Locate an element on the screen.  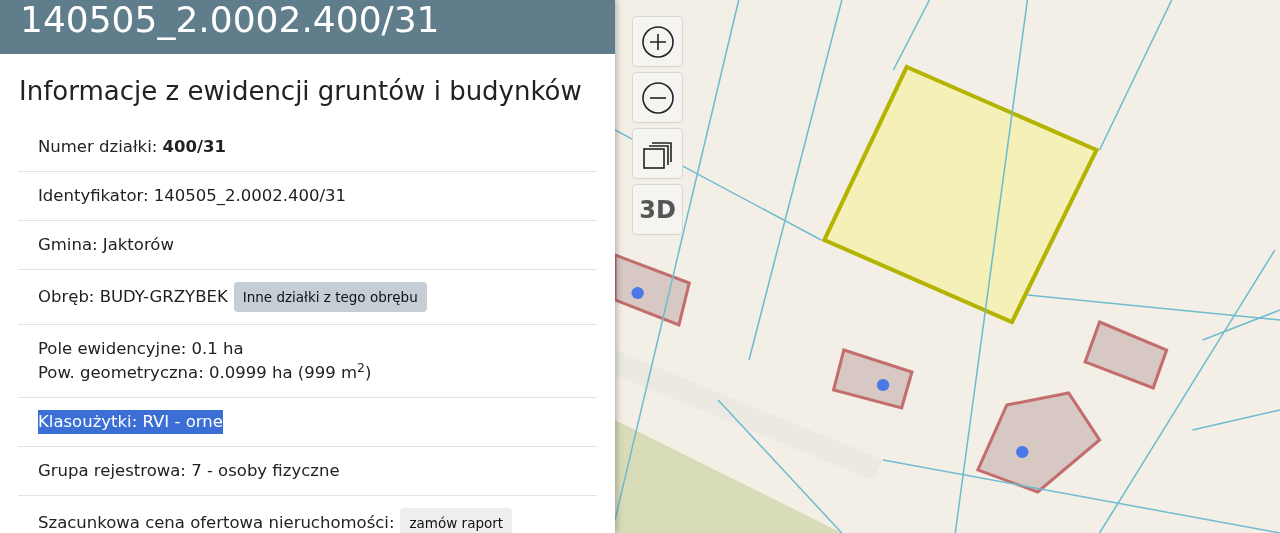
info-text: Numer działki: 400/31 is located at coordinates (132, 147).